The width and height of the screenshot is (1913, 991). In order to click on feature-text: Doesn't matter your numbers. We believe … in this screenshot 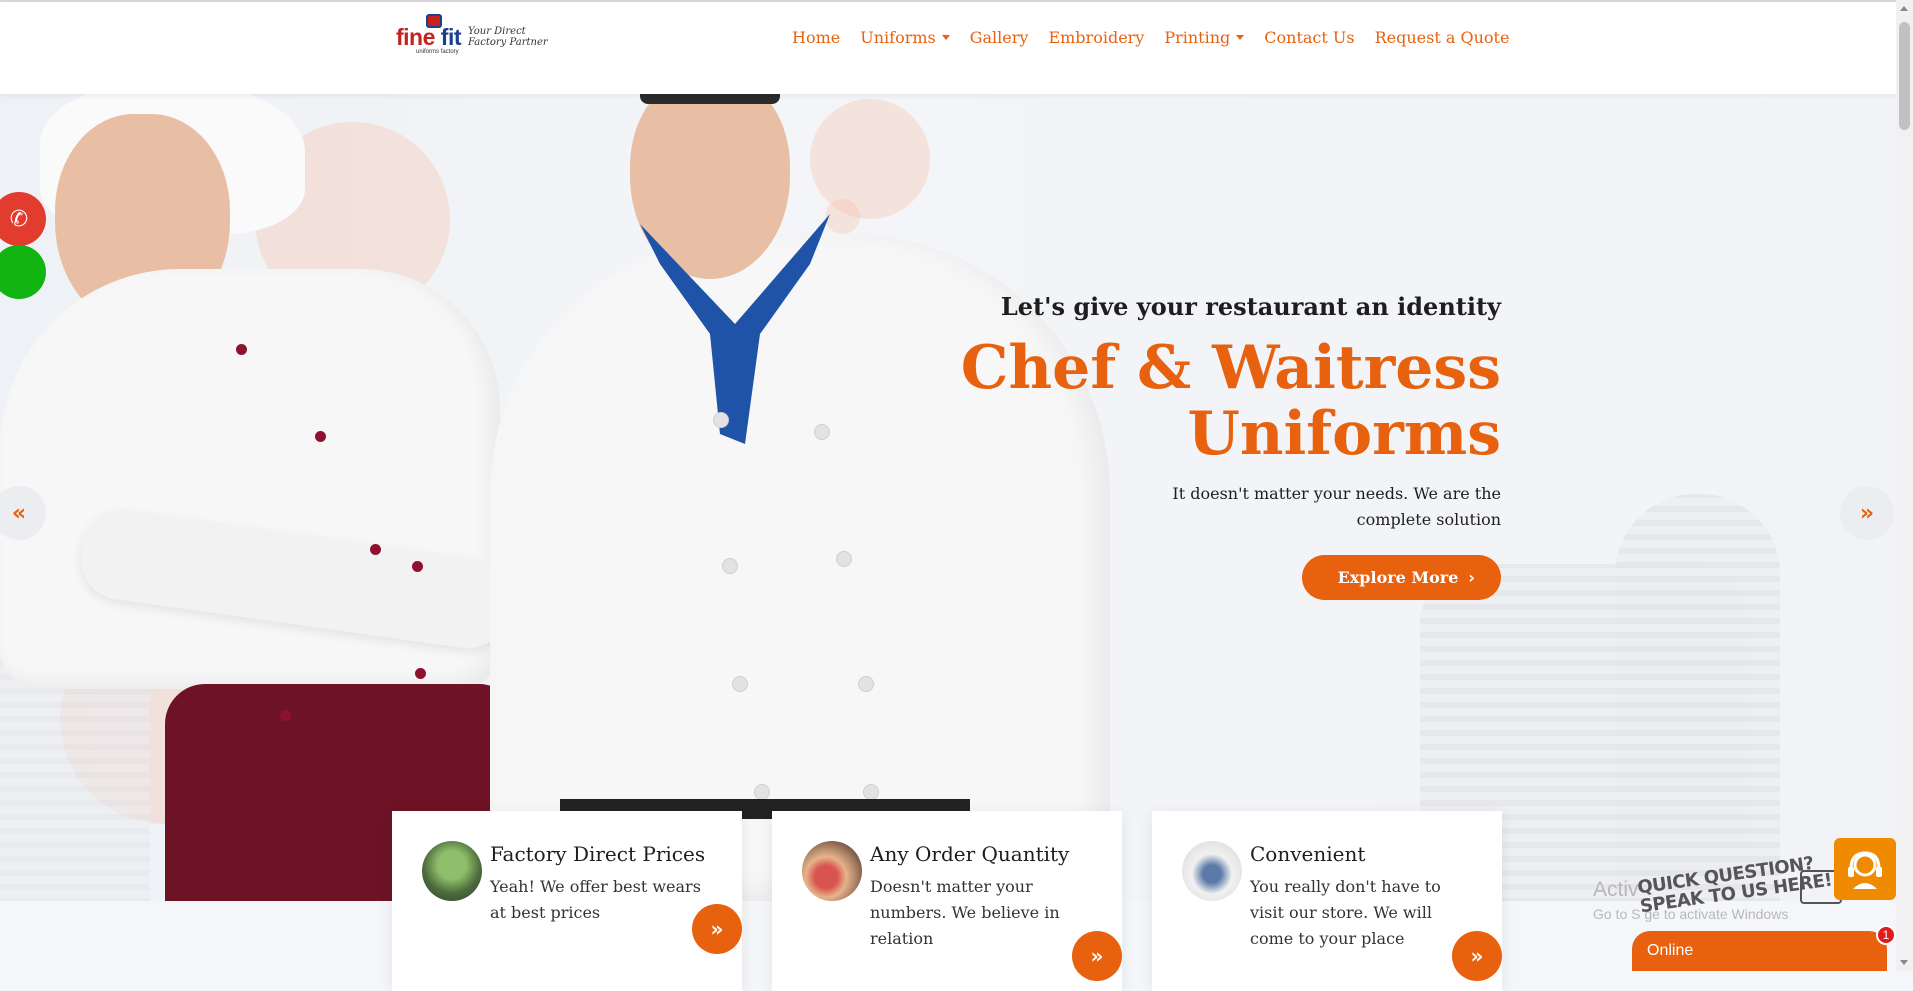, I will do `click(965, 912)`.